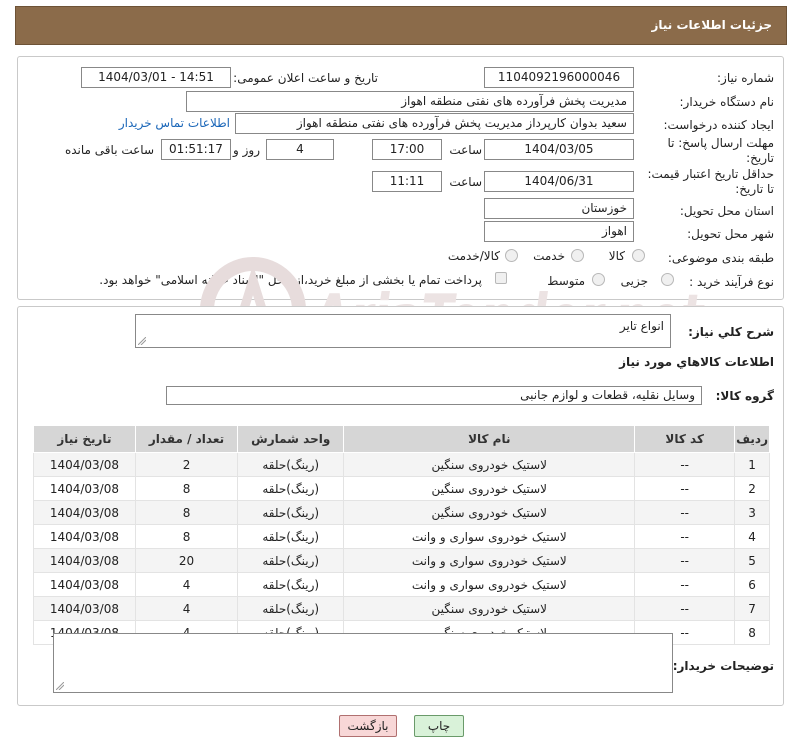 This screenshot has width=788, height=752. Describe the element at coordinates (559, 231) in the screenshot. I see `city-field: اهواز` at that location.